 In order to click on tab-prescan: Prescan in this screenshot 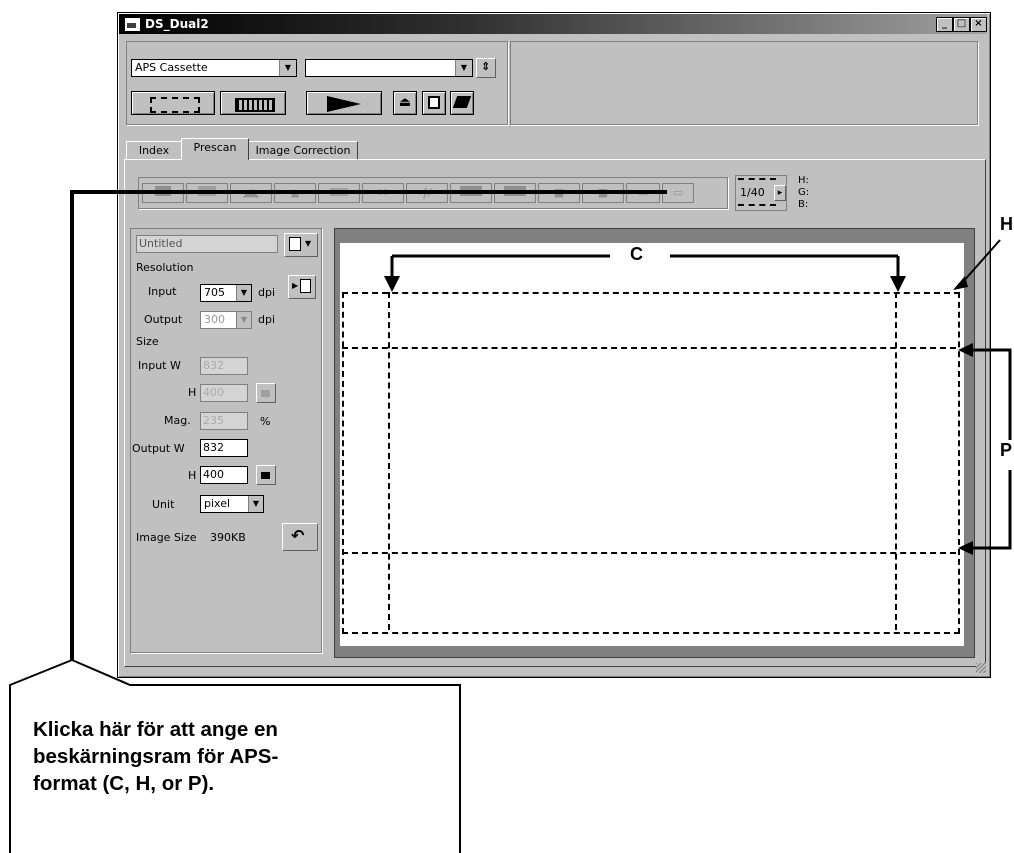, I will do `click(215, 149)`.